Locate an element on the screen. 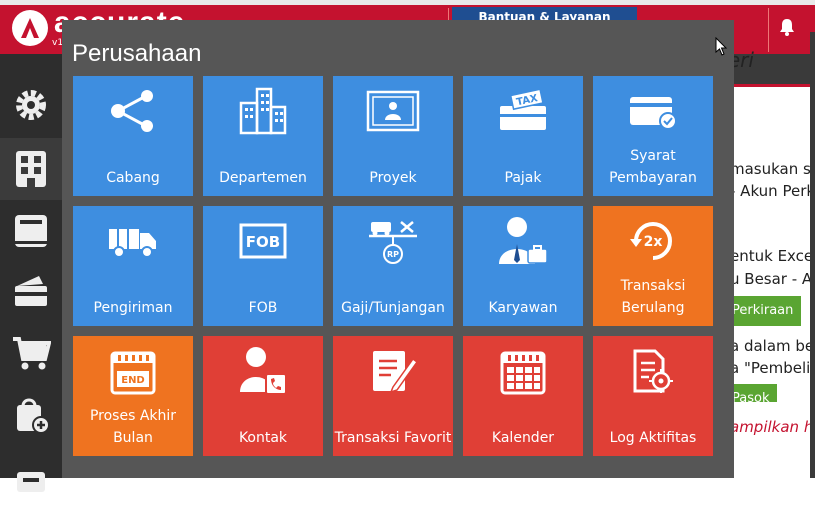  register-icon is located at coordinates (31, 482).